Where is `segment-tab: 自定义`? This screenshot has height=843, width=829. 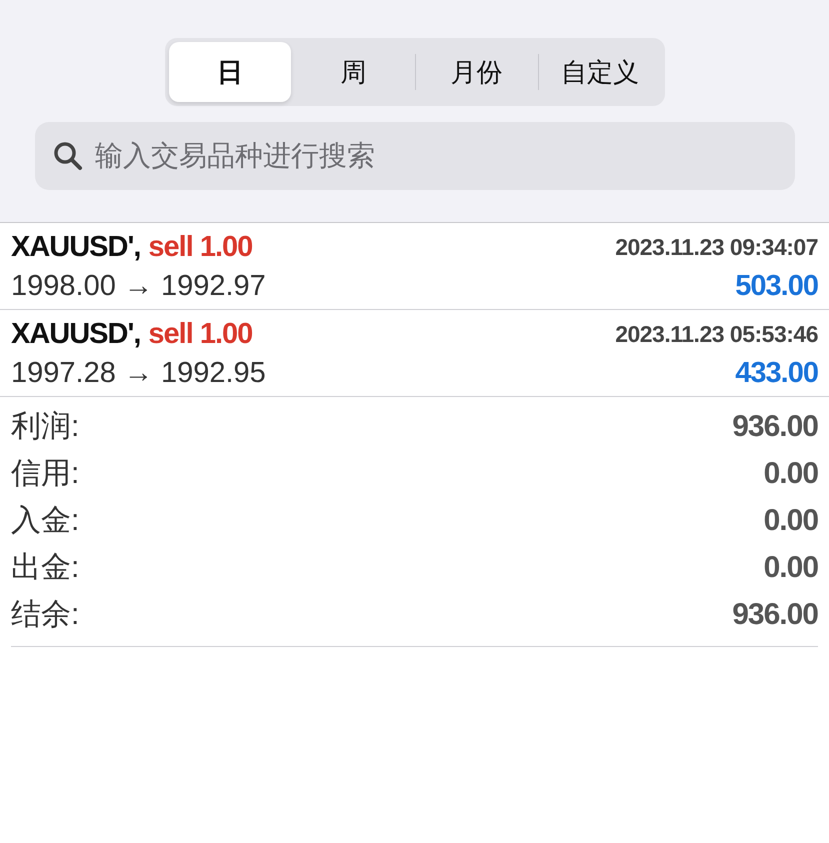 segment-tab: 自定义 is located at coordinates (599, 72).